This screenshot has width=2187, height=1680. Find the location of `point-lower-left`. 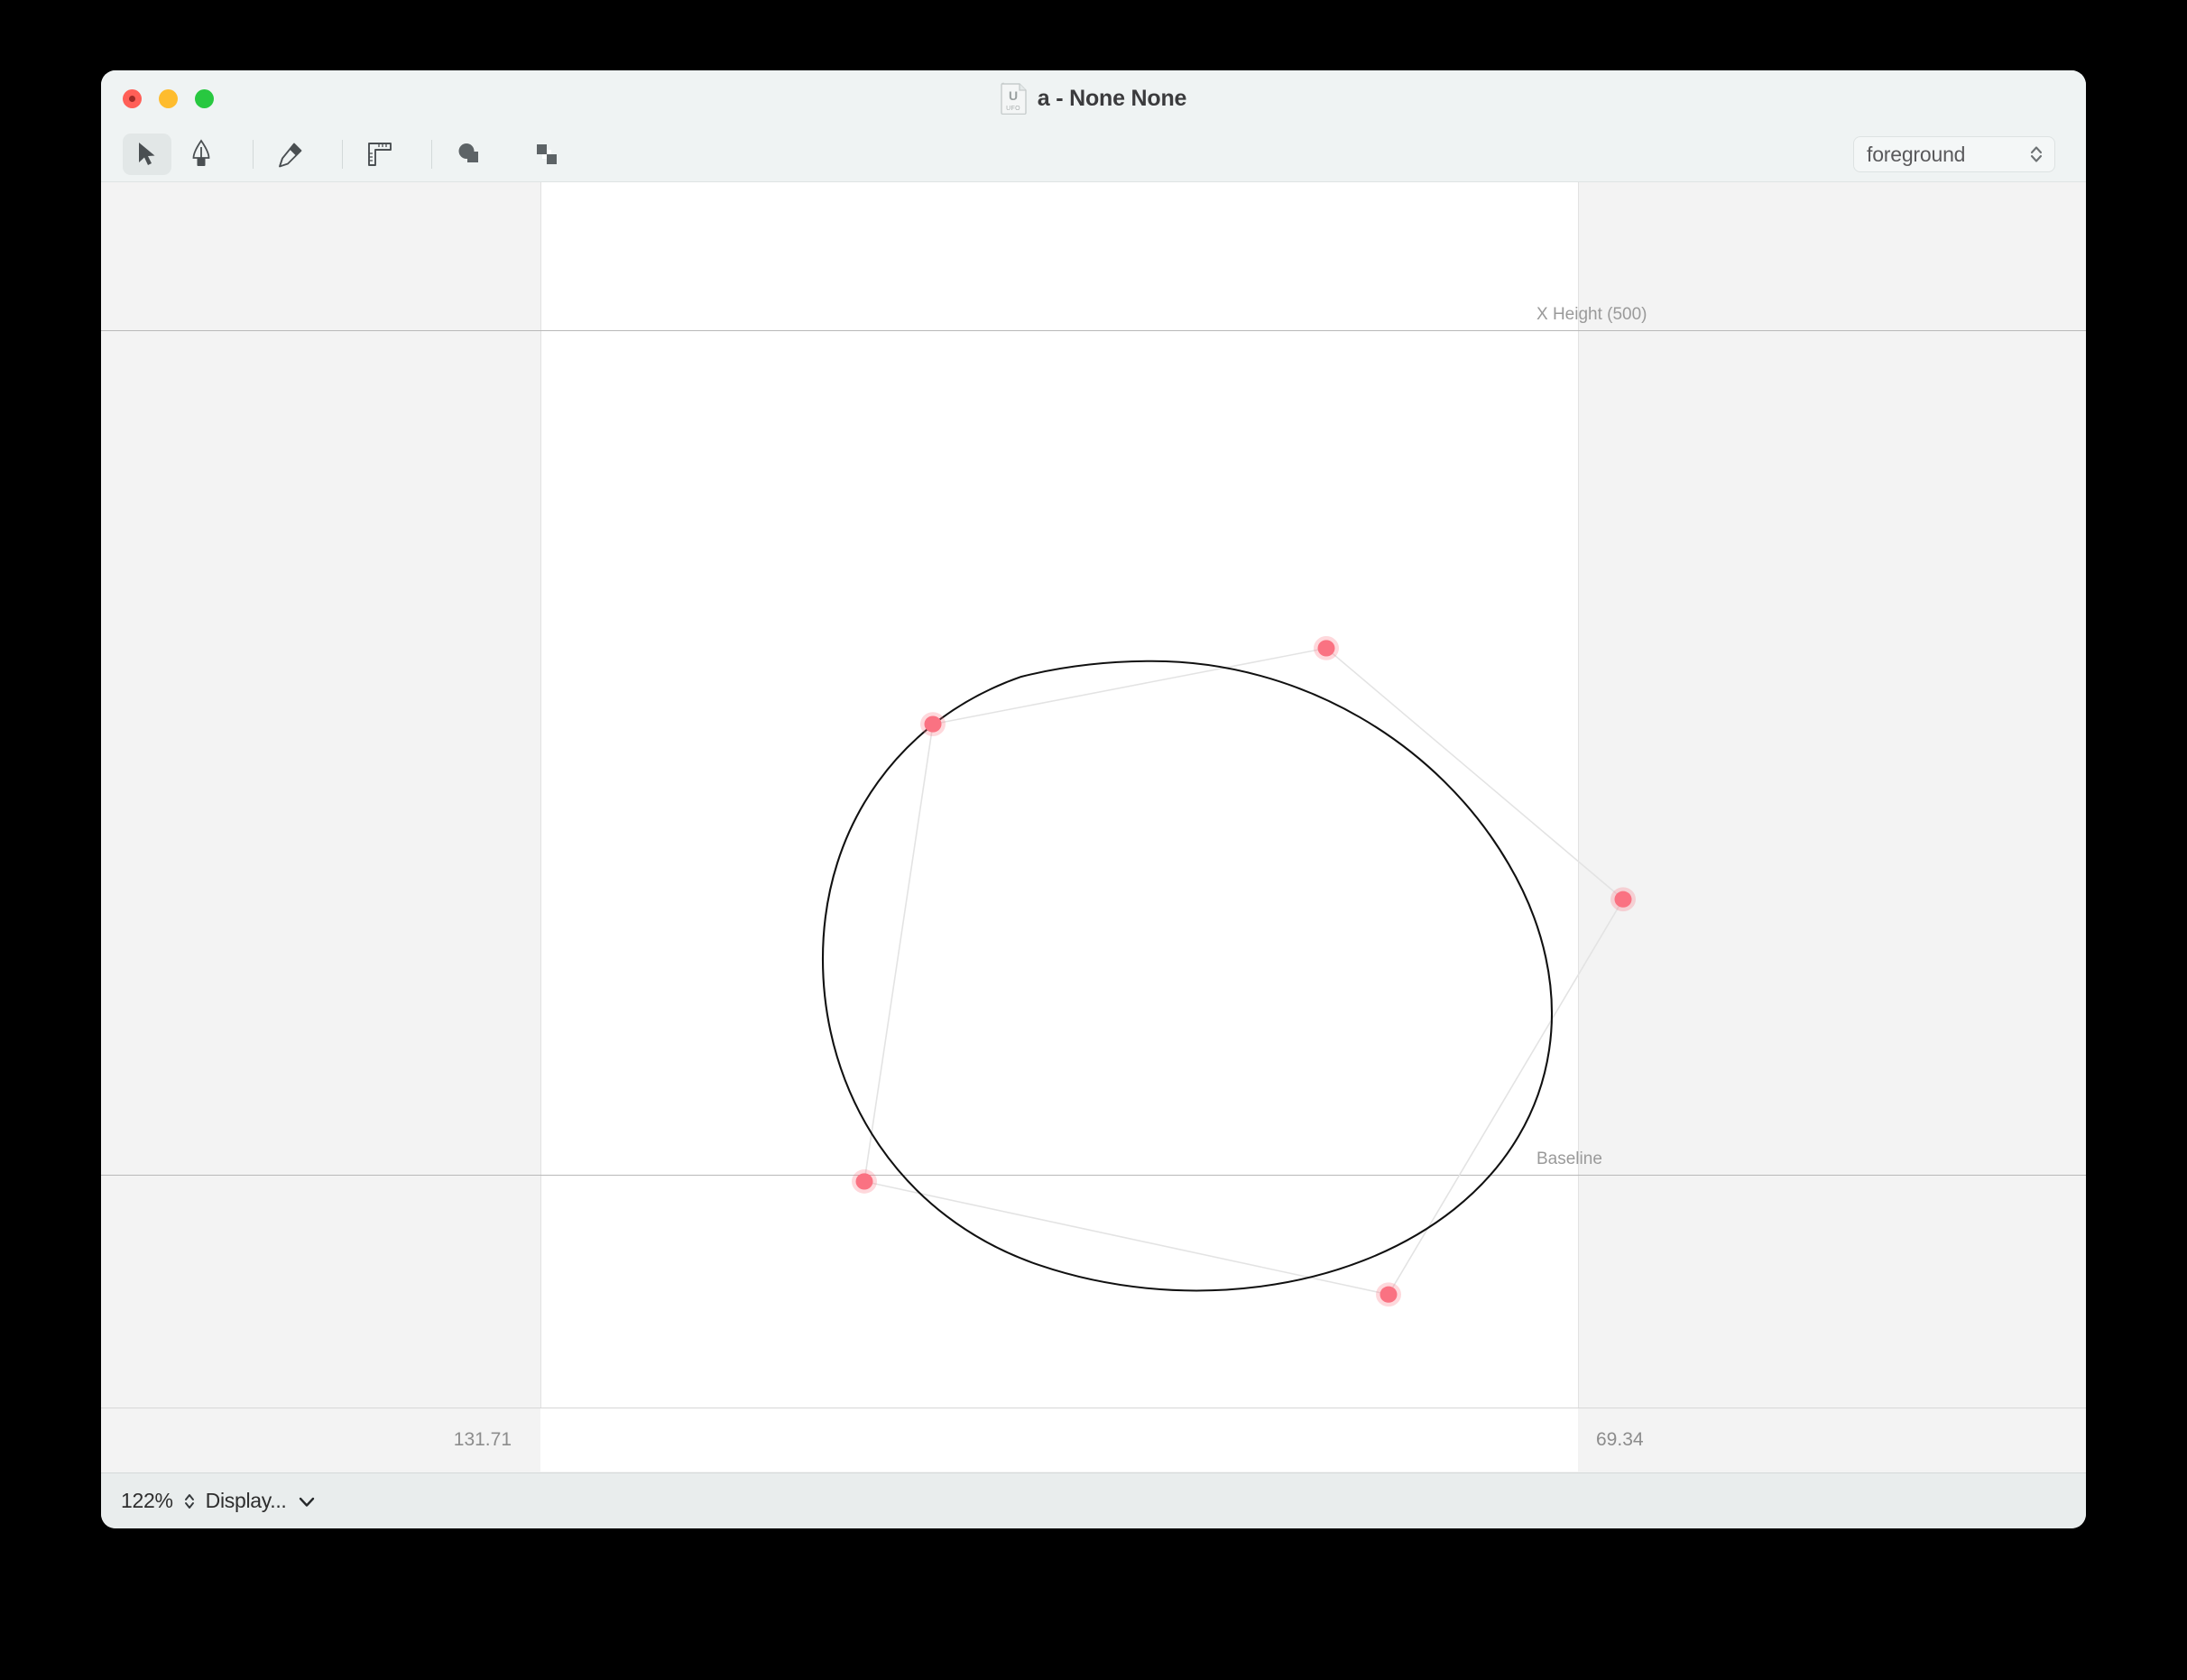

point-lower-left is located at coordinates (864, 1181).